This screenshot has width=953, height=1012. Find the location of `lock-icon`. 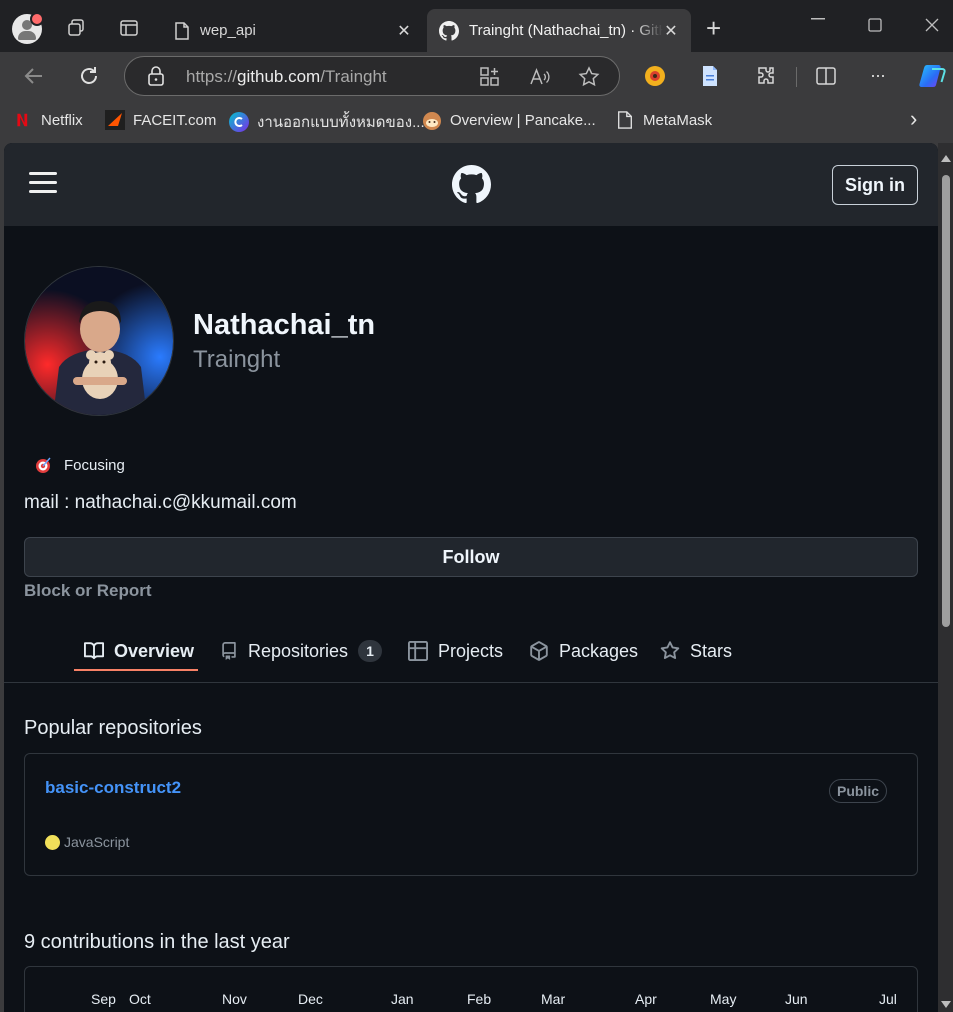

lock-icon is located at coordinates (156, 76).